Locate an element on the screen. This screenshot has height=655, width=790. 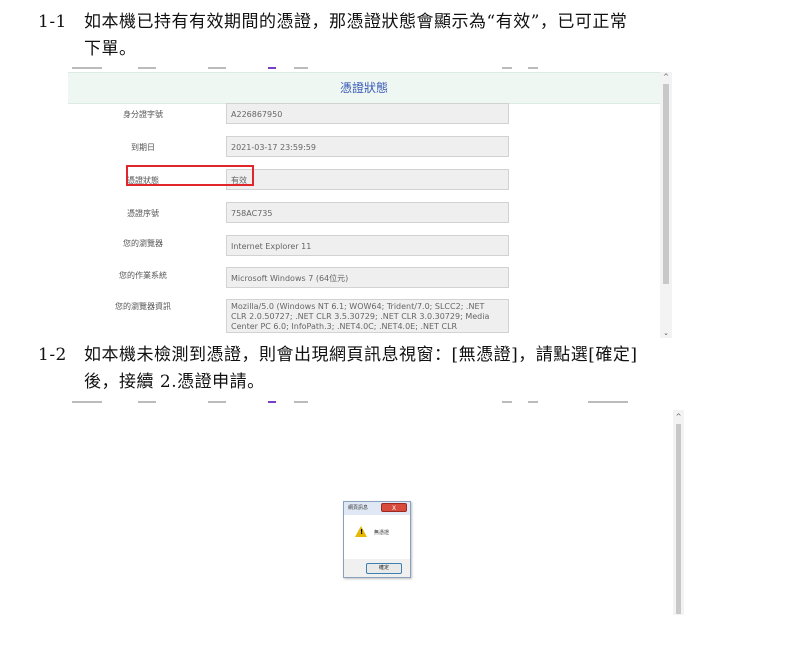
dialog-titlebar: 網頁訊息 X is located at coordinates (377, 509).